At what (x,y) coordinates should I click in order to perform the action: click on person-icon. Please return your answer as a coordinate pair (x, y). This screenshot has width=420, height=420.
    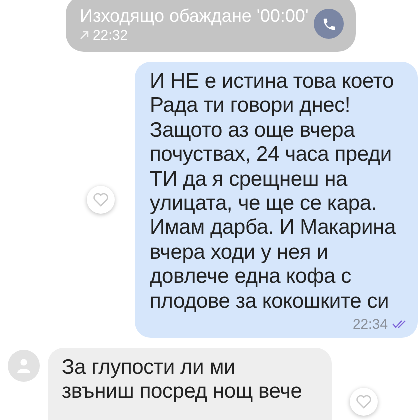
    Looking at the image, I should click on (24, 366).